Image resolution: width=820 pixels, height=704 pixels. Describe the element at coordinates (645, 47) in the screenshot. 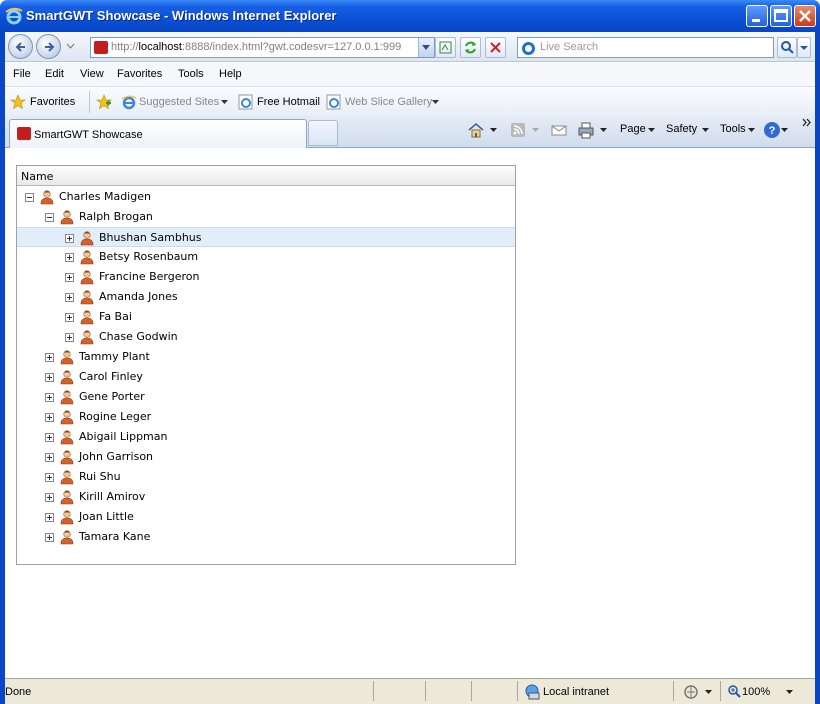

I see `search-box: Live Search` at that location.